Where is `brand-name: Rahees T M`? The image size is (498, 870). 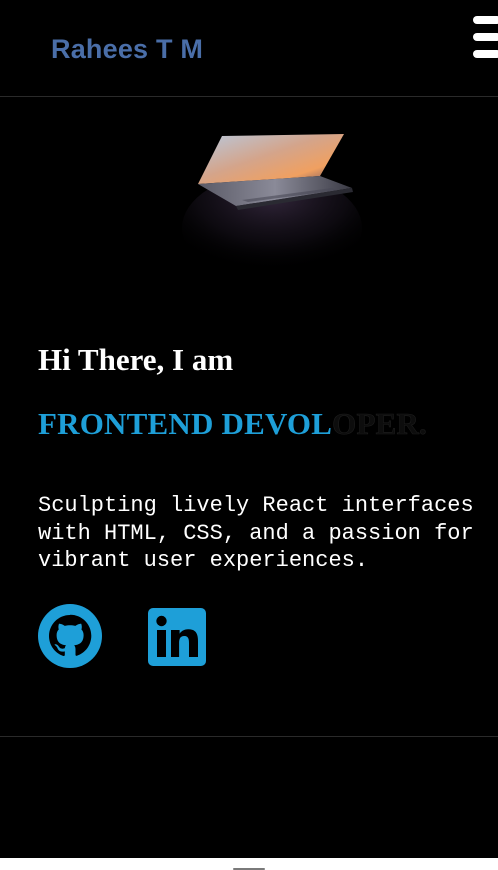 brand-name: Rahees T M is located at coordinates (127, 49).